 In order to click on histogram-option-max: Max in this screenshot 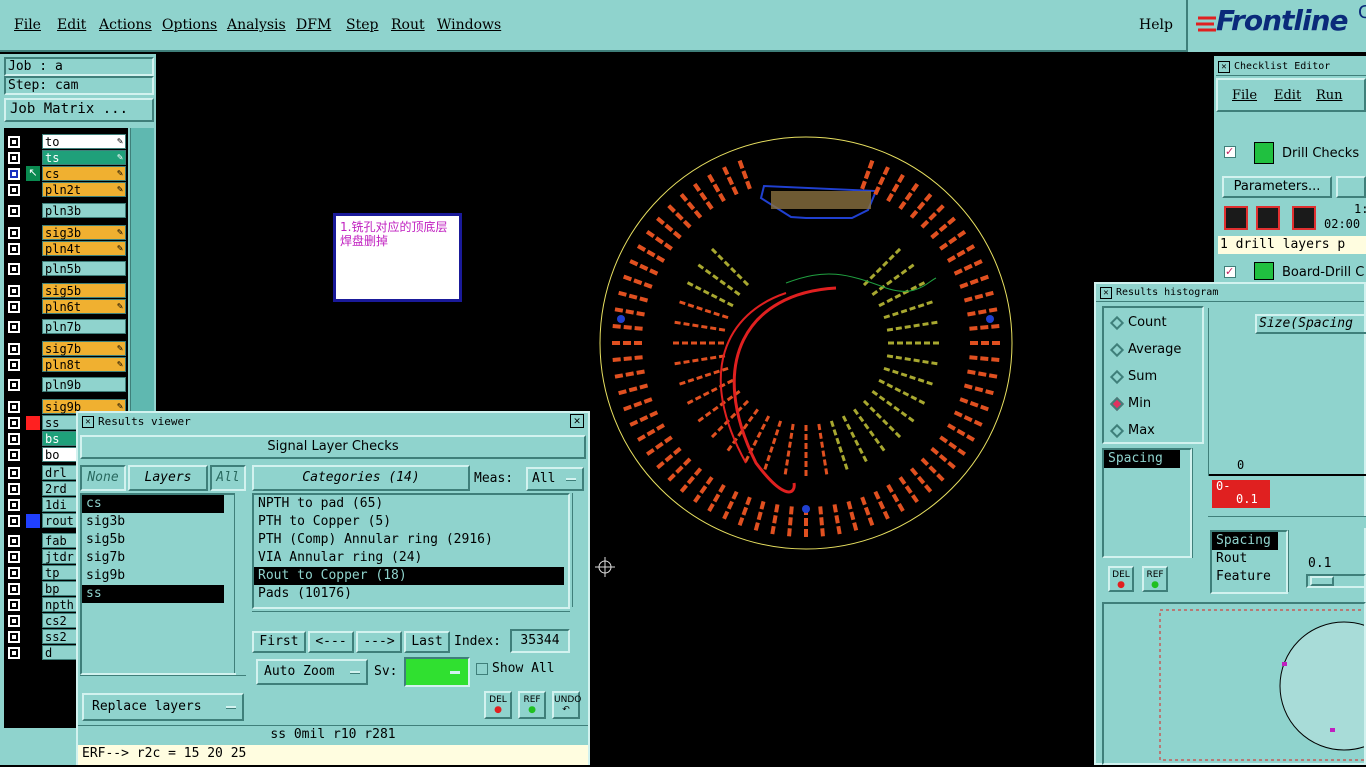, I will do `click(1153, 432)`.